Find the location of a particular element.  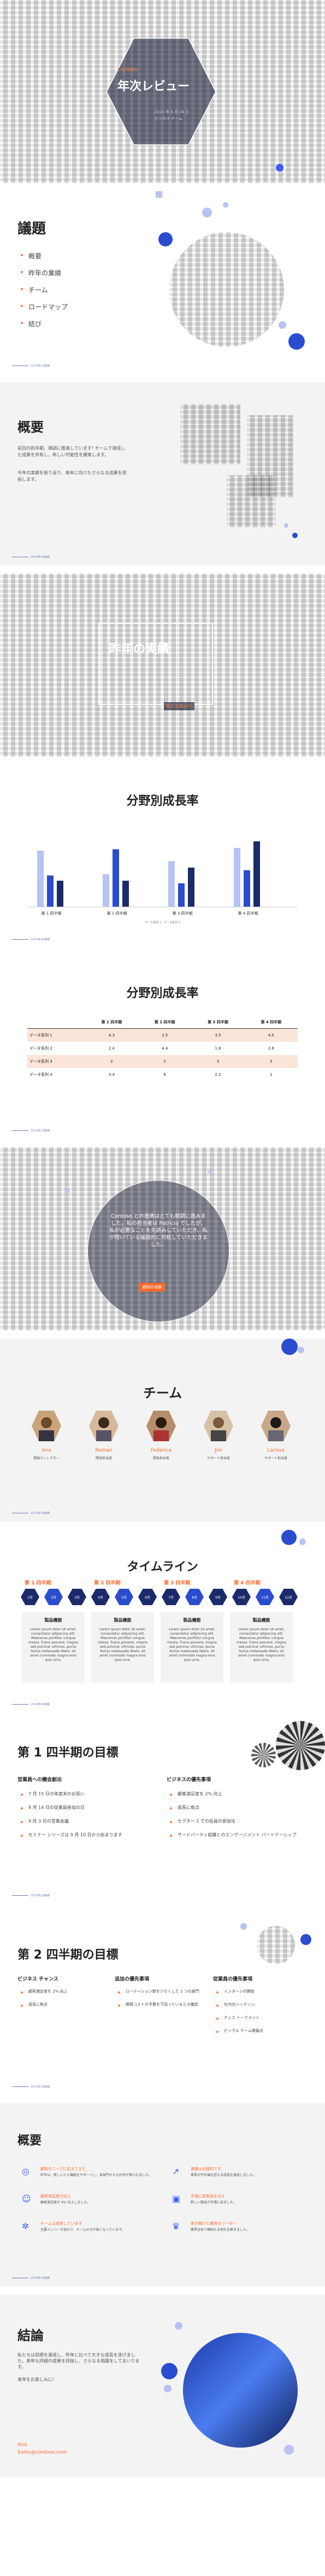

summary-item: ↗ 実績は記録的です 業界の平均値を超える成長を達成しました。 is located at coordinates (237, 2172).